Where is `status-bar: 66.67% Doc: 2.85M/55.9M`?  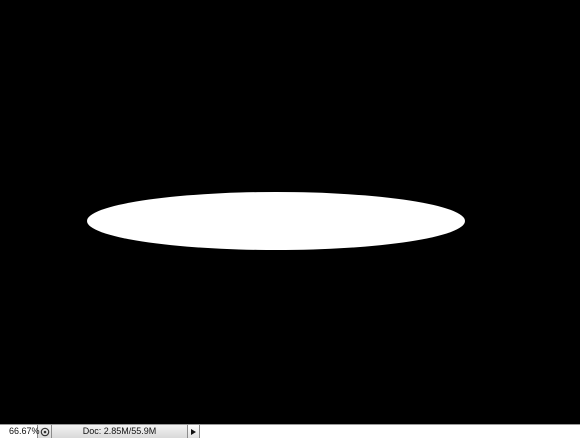
status-bar: 66.67% Doc: 2.85M/55.9M is located at coordinates (290, 431).